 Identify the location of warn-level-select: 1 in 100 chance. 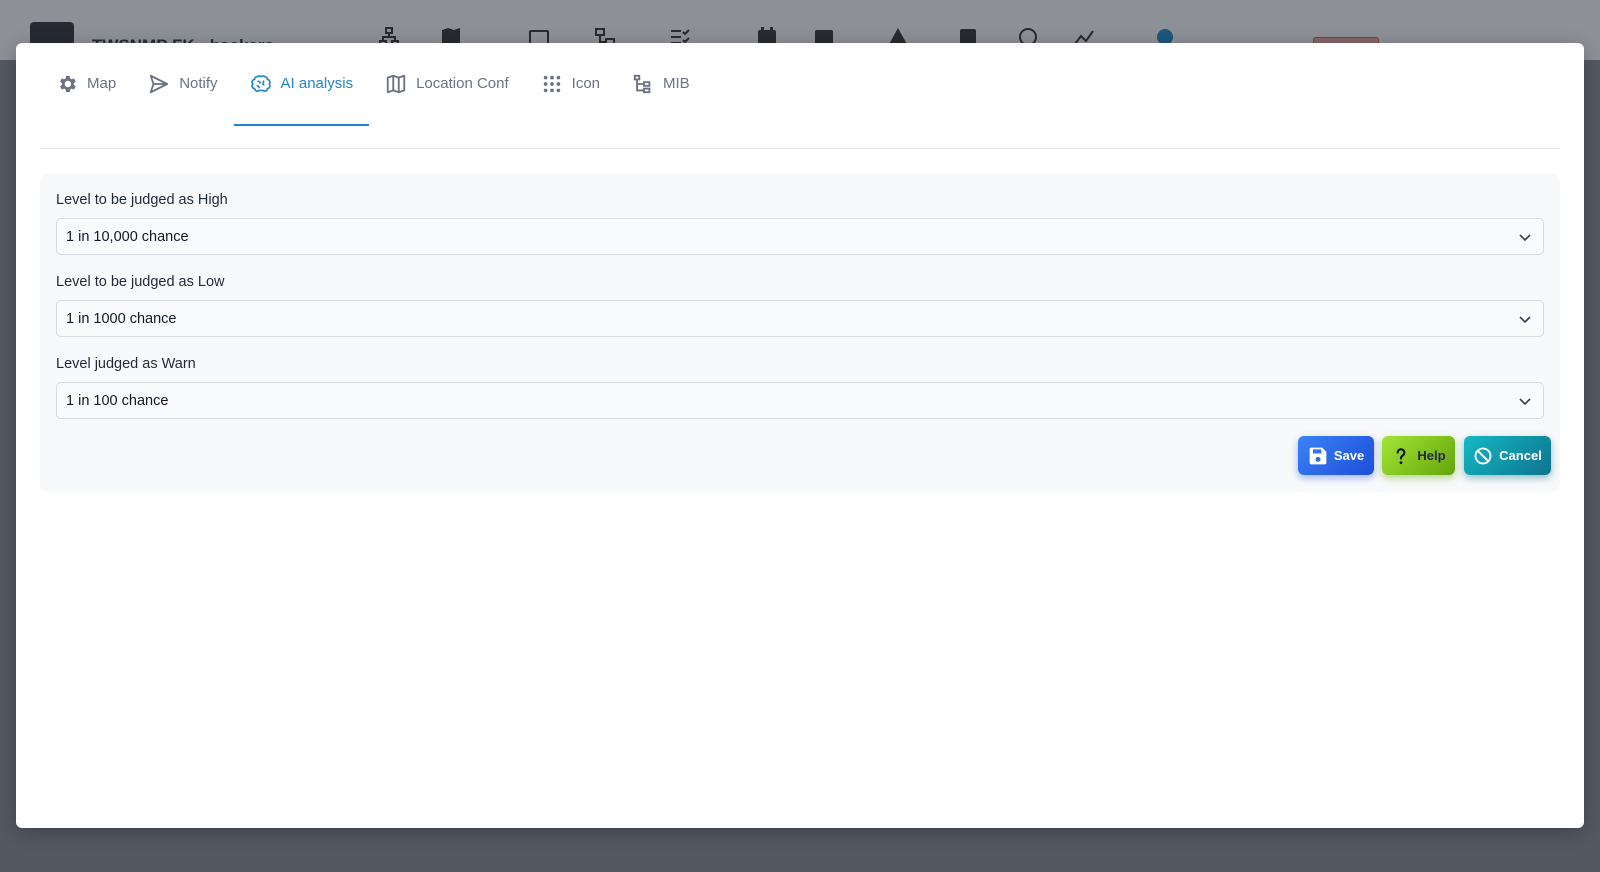
(800, 400).